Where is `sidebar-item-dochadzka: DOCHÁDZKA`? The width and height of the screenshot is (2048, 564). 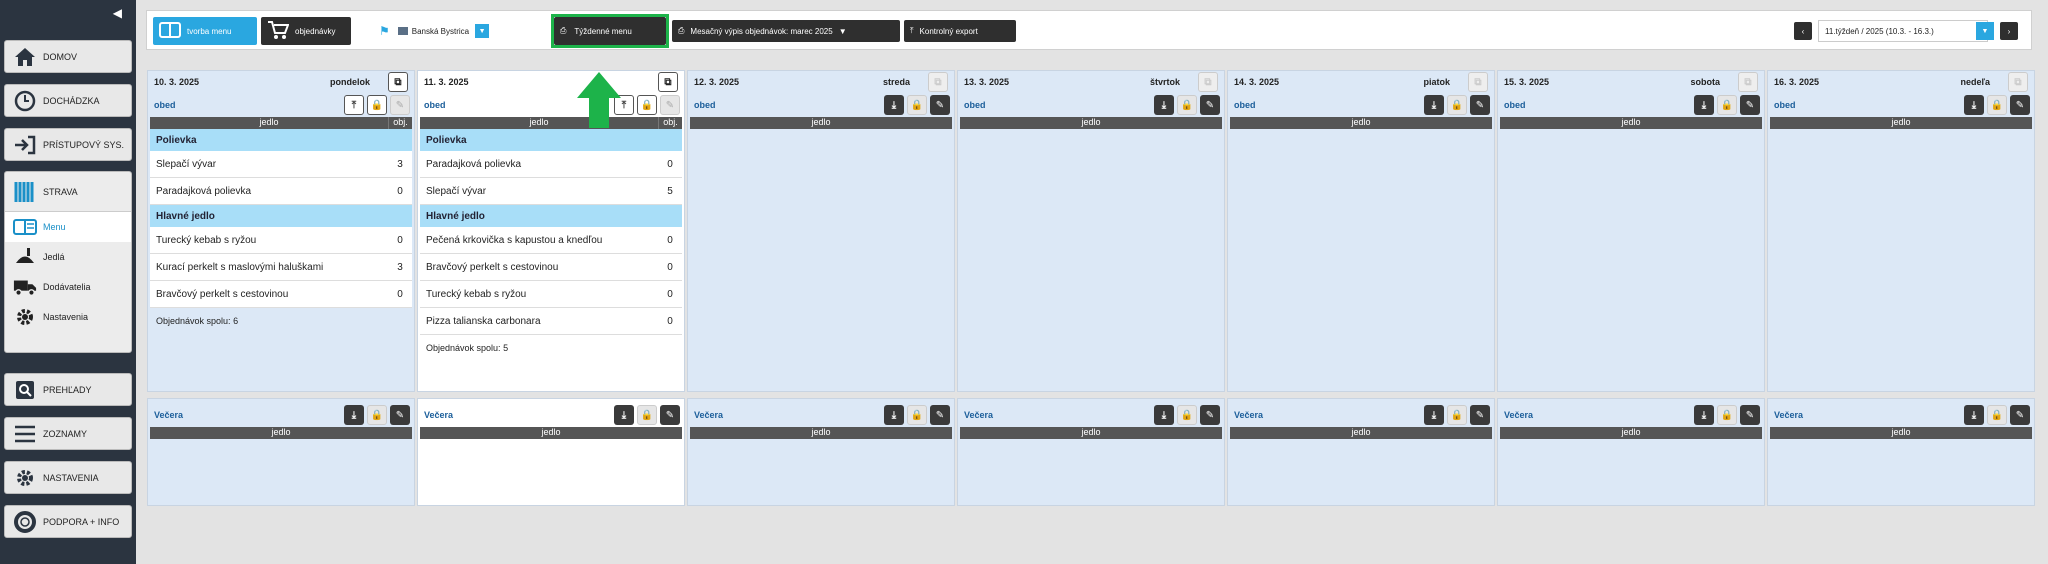 sidebar-item-dochadzka: DOCHÁDZKA is located at coordinates (68, 100).